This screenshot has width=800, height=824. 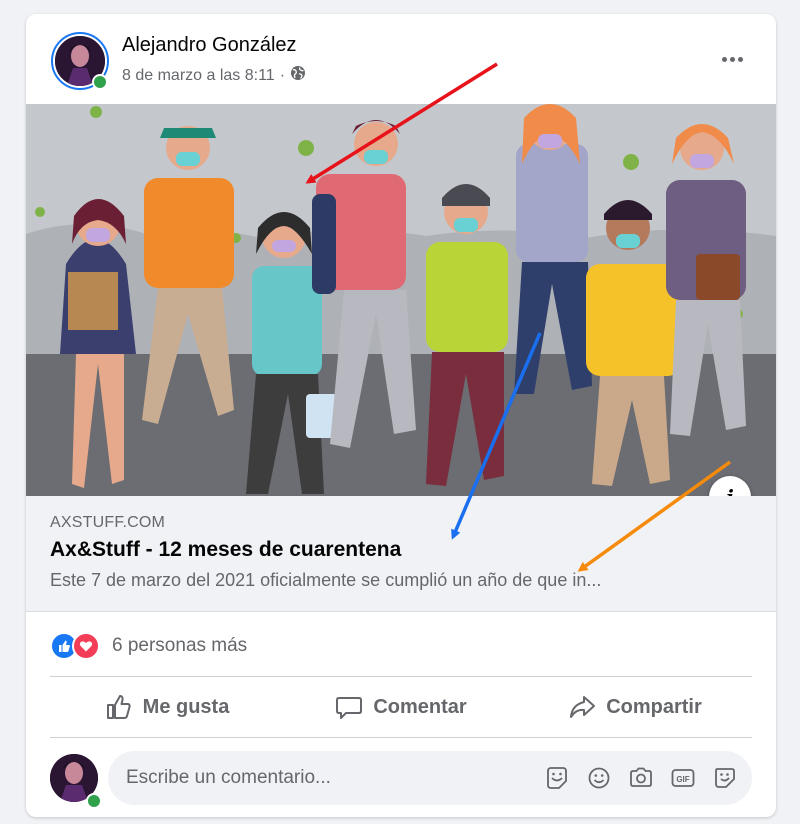 What do you see at coordinates (496, 436) in the screenshot?
I see `blue-arrow` at bounding box center [496, 436].